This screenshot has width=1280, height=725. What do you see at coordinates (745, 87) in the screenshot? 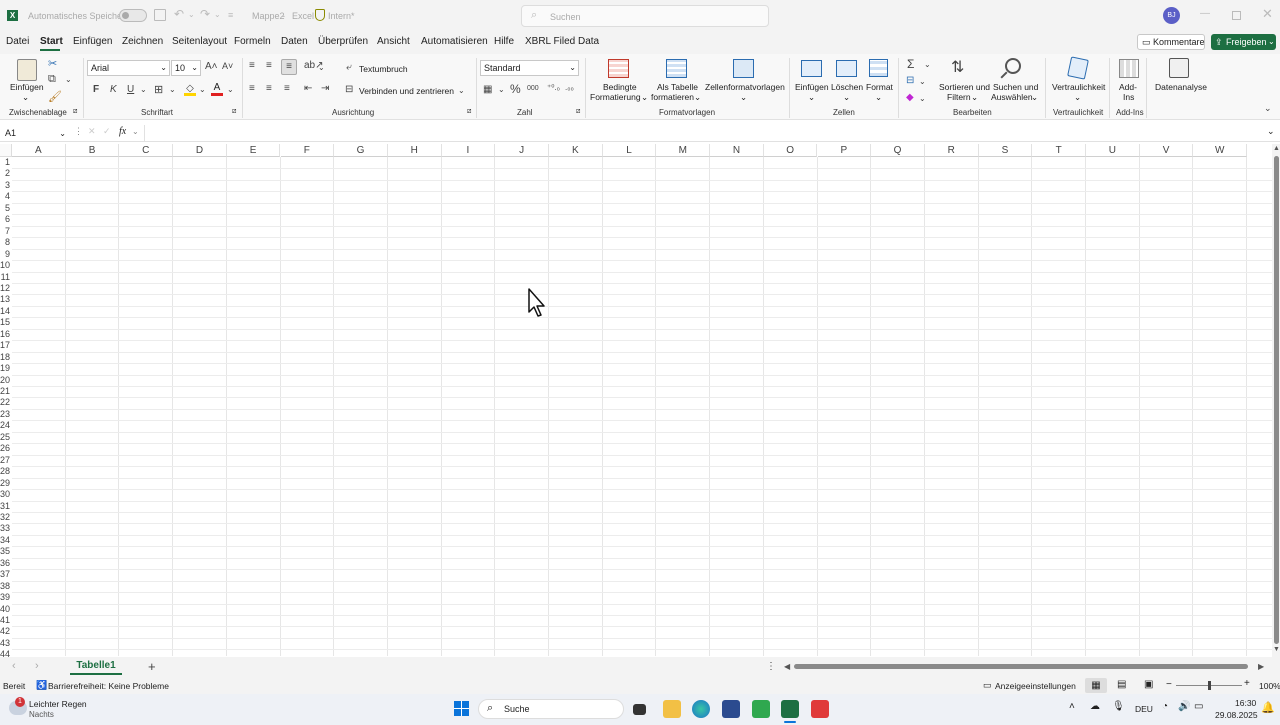
I see `cell-styles-button: Zellenformatvorlagen` at bounding box center [745, 87].